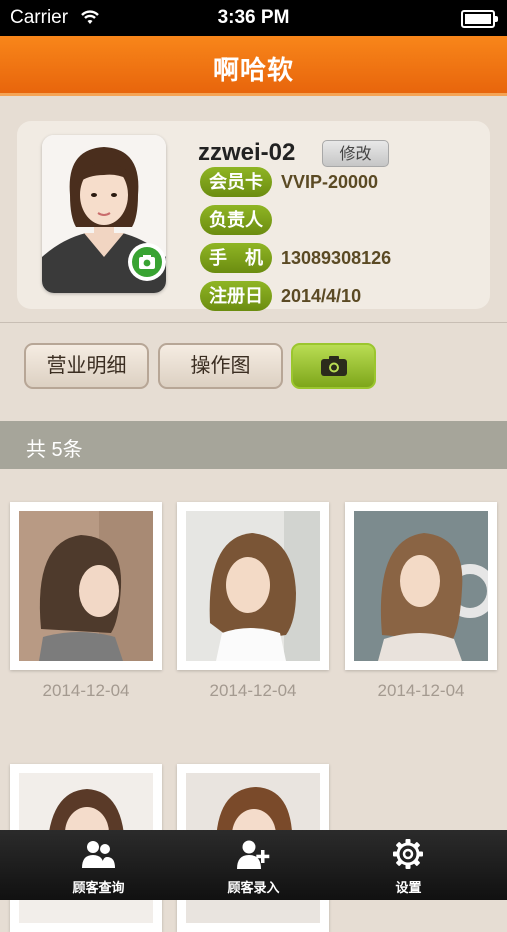 Image resolution: width=507 pixels, height=932 pixels. I want to click on edit-button: 修改, so click(355, 153).